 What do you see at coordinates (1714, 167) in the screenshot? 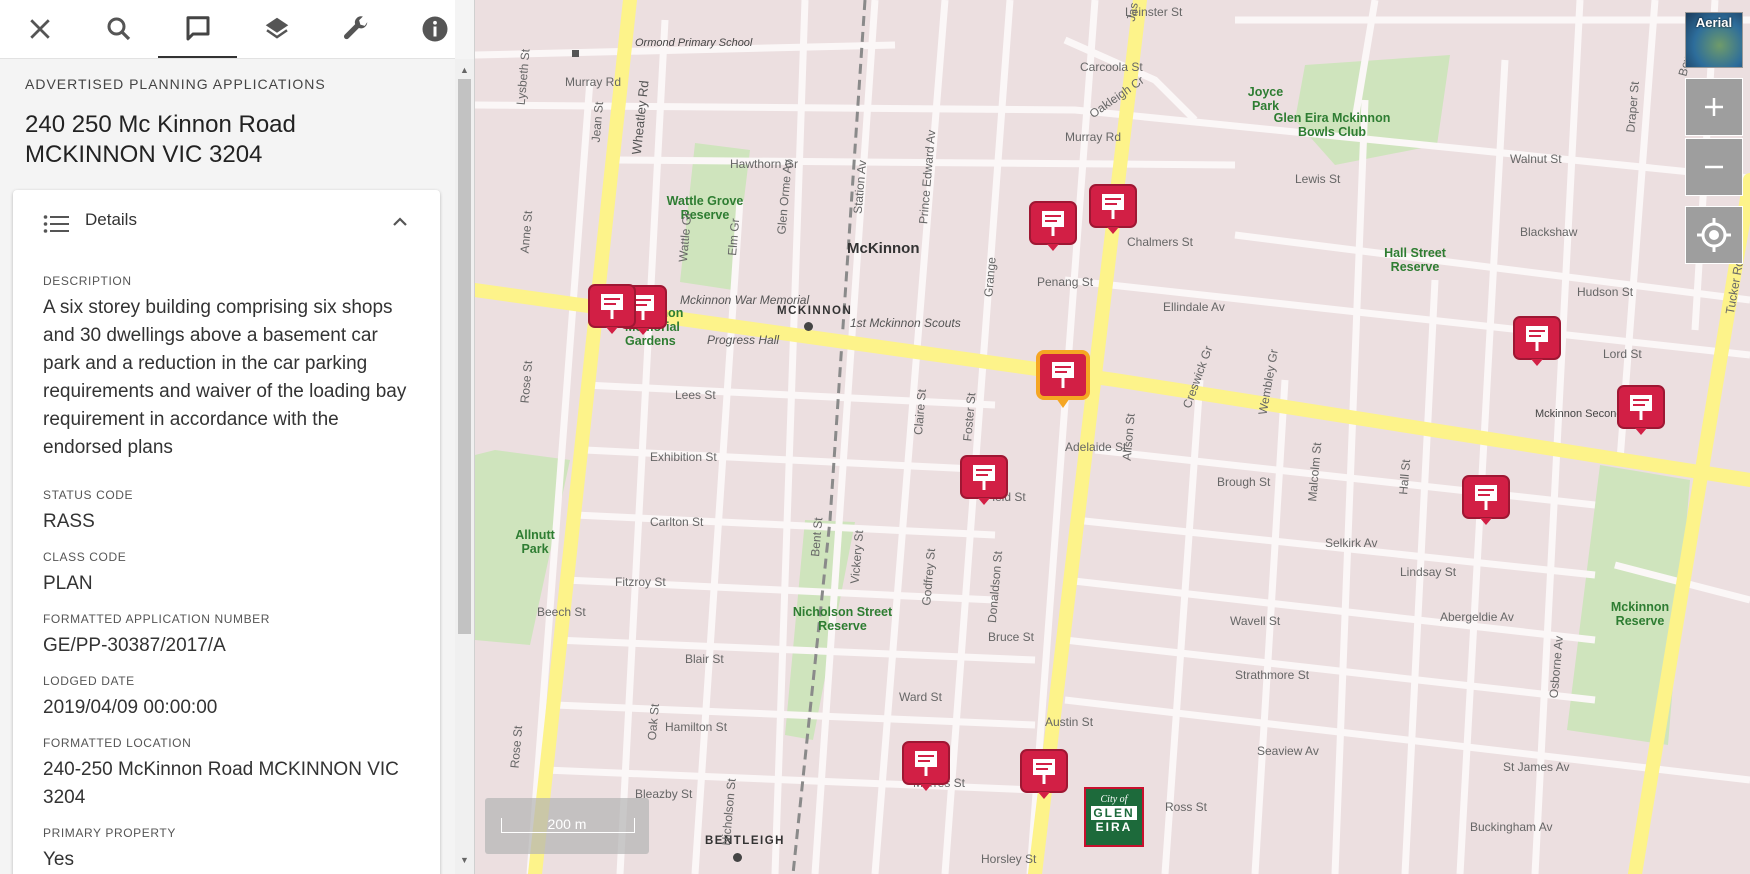
I see `zoom-out-button` at bounding box center [1714, 167].